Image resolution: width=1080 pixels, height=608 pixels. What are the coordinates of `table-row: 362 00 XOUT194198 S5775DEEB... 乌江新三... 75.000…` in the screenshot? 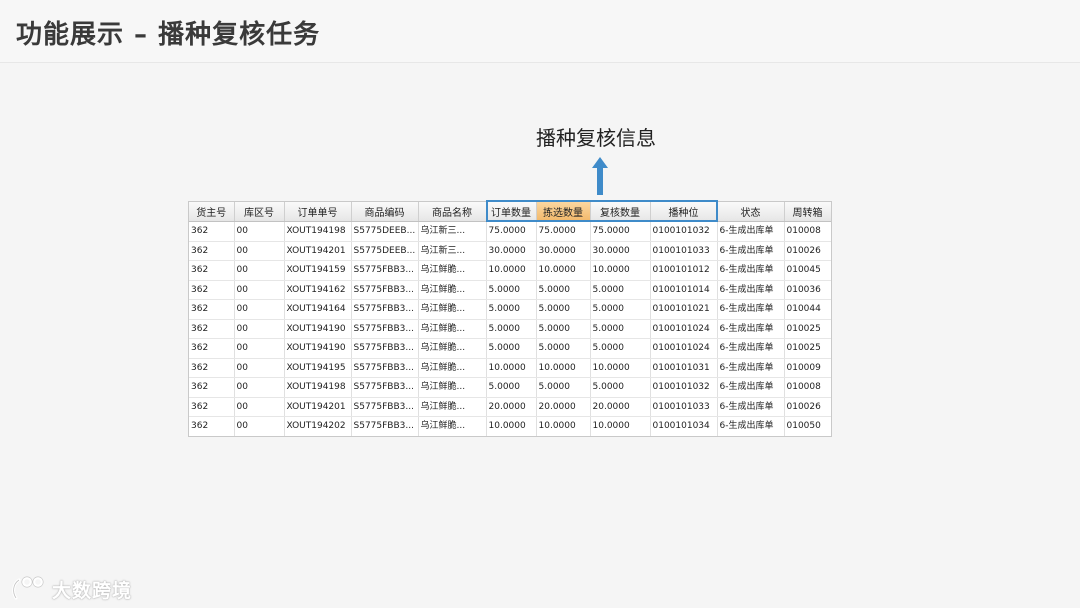 It's located at (510, 231).